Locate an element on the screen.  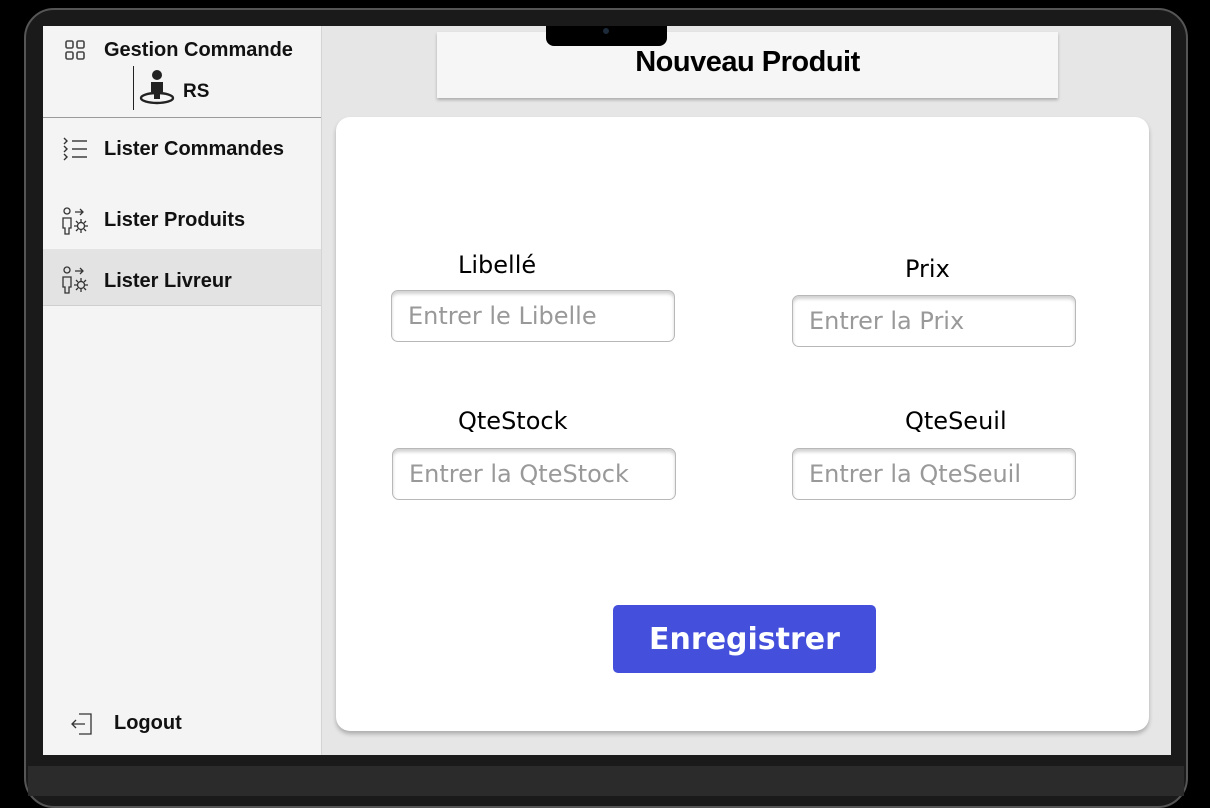
page-header: Nouveau Produit is located at coordinates (747, 65).